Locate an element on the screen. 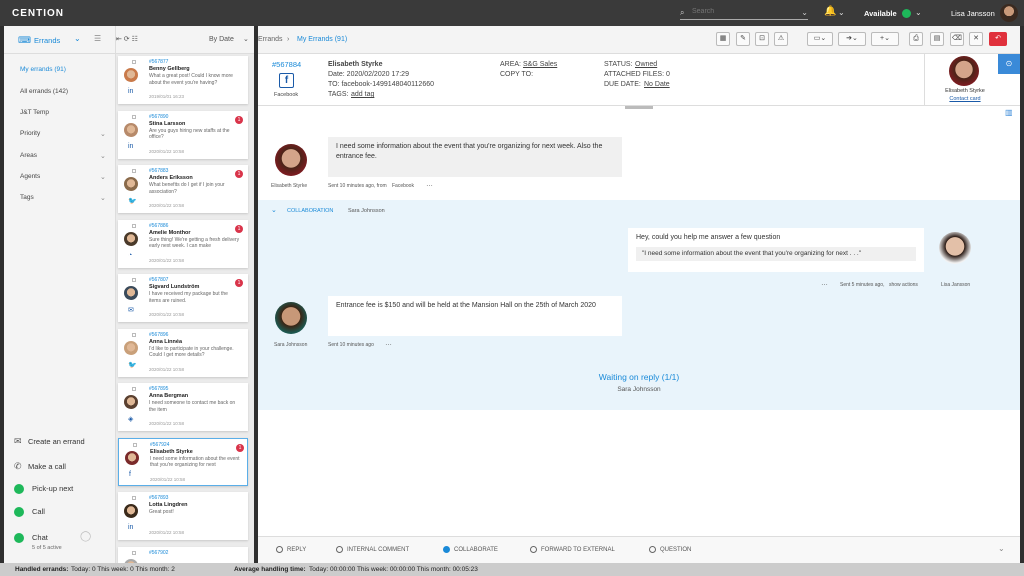 This screenshot has width=1024, height=576. contact-card-link: Contact card is located at coordinates (965, 99).